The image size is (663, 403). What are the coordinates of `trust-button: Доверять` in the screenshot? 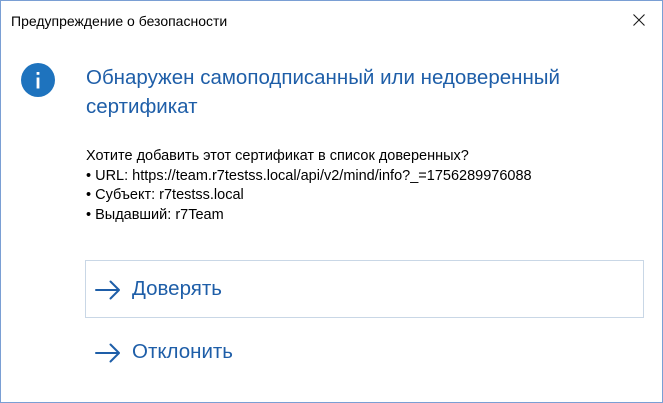 It's located at (364, 289).